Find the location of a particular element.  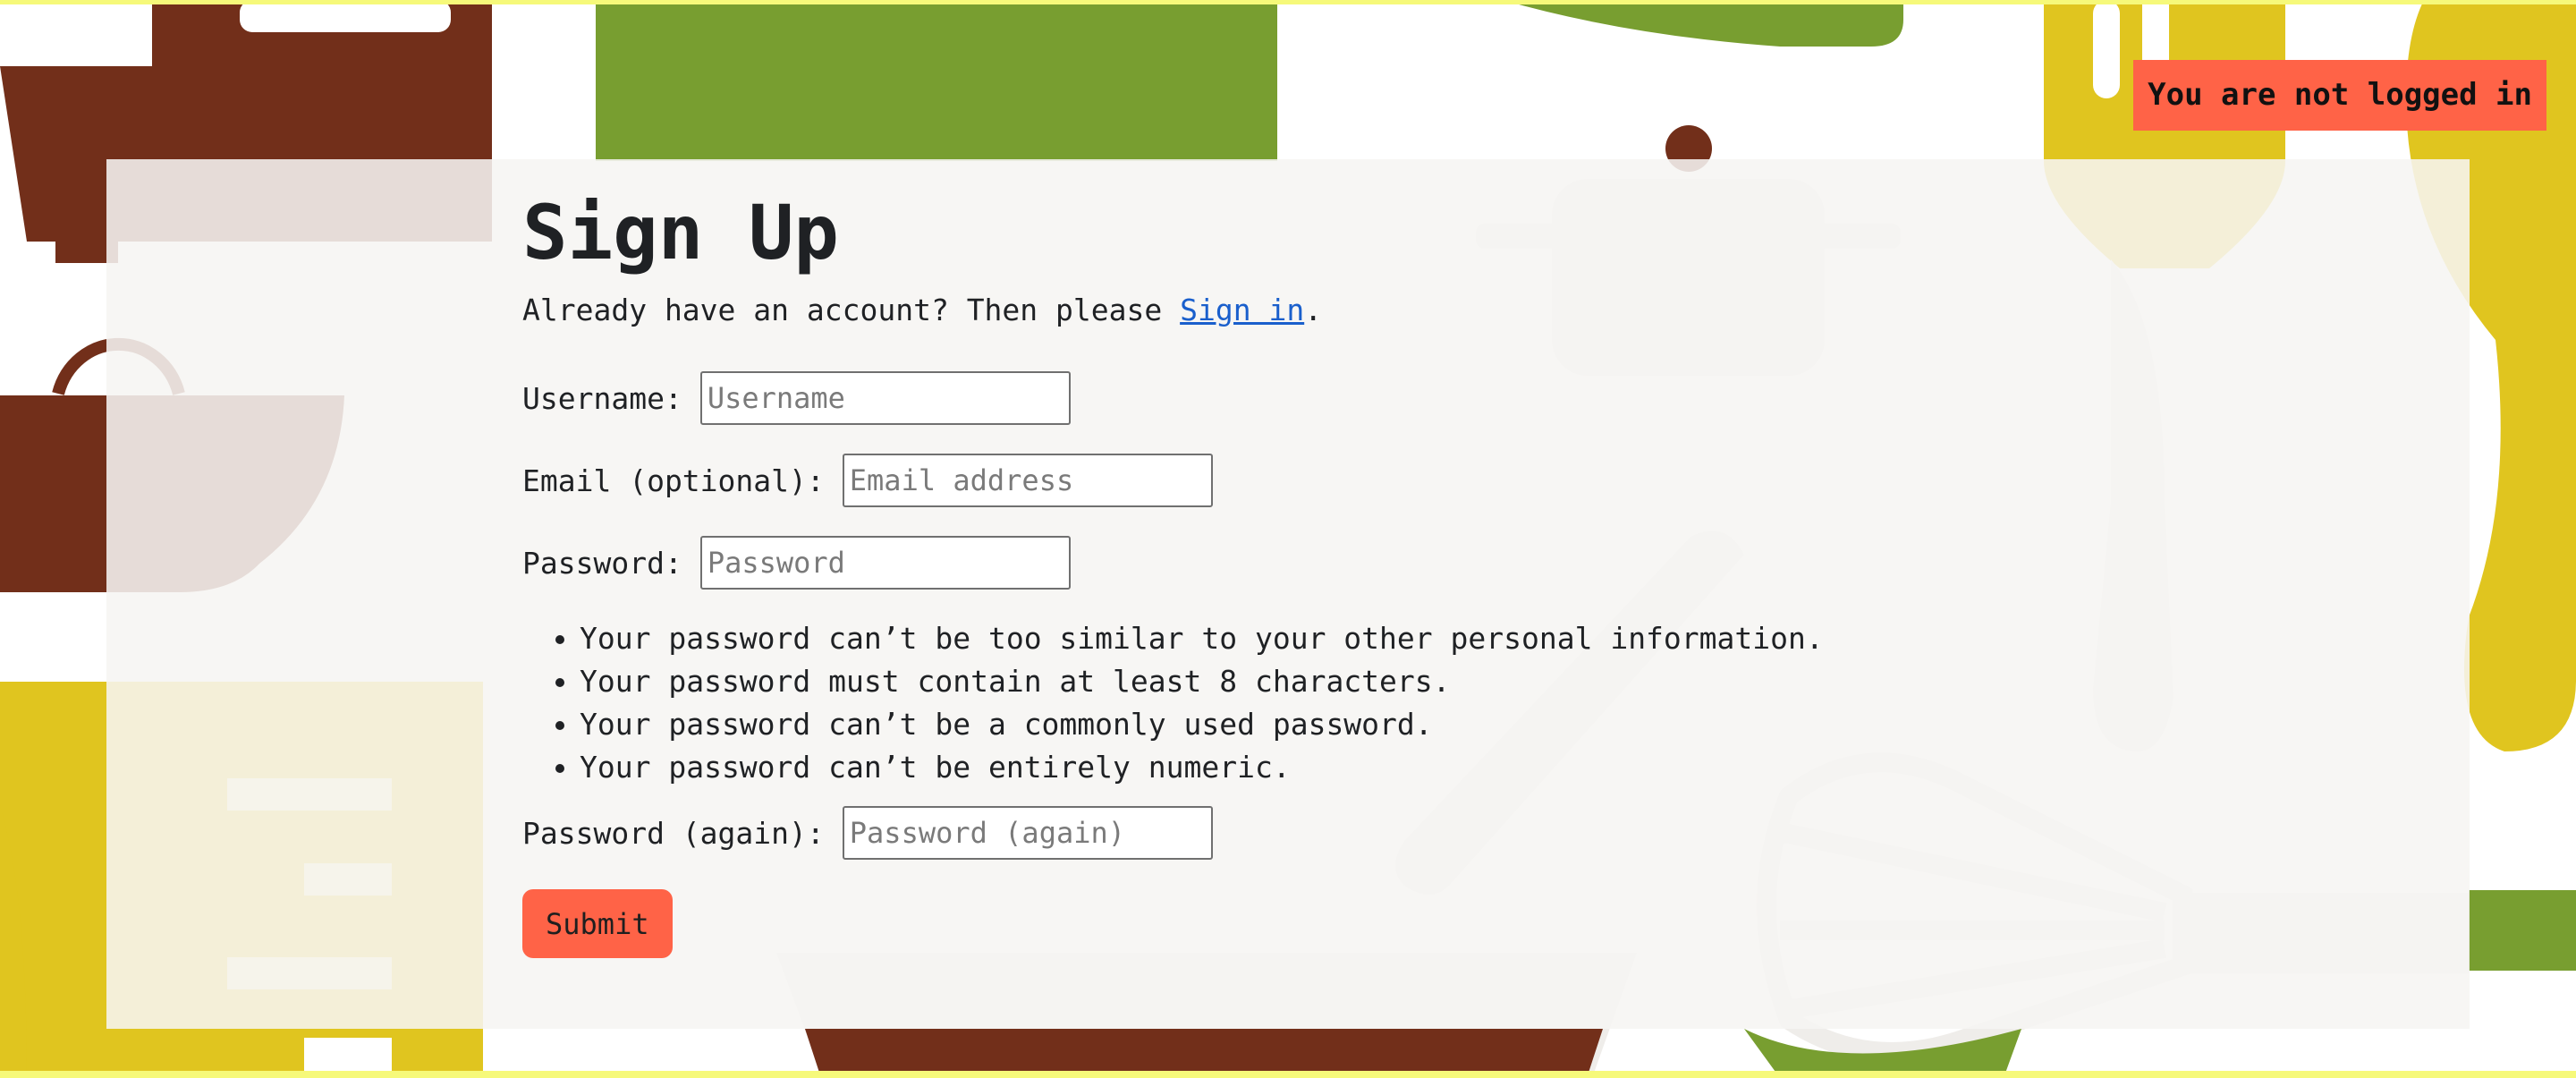

email-row: Email (optional): is located at coordinates (1193, 480).